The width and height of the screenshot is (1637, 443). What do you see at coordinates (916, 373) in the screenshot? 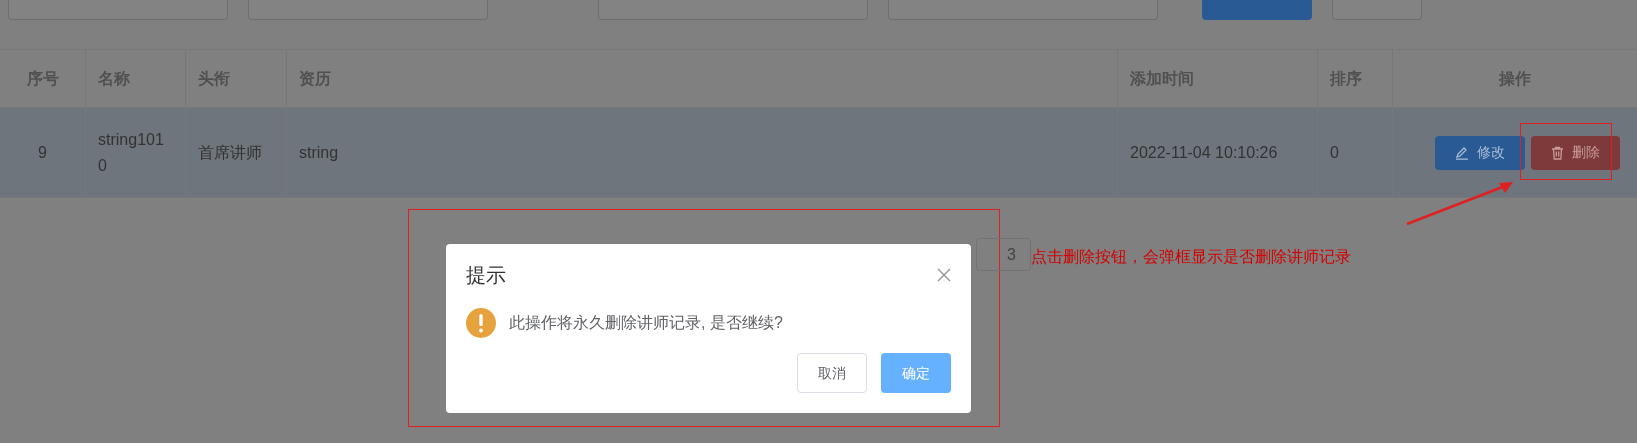
I see `confirm-button: 确定` at bounding box center [916, 373].